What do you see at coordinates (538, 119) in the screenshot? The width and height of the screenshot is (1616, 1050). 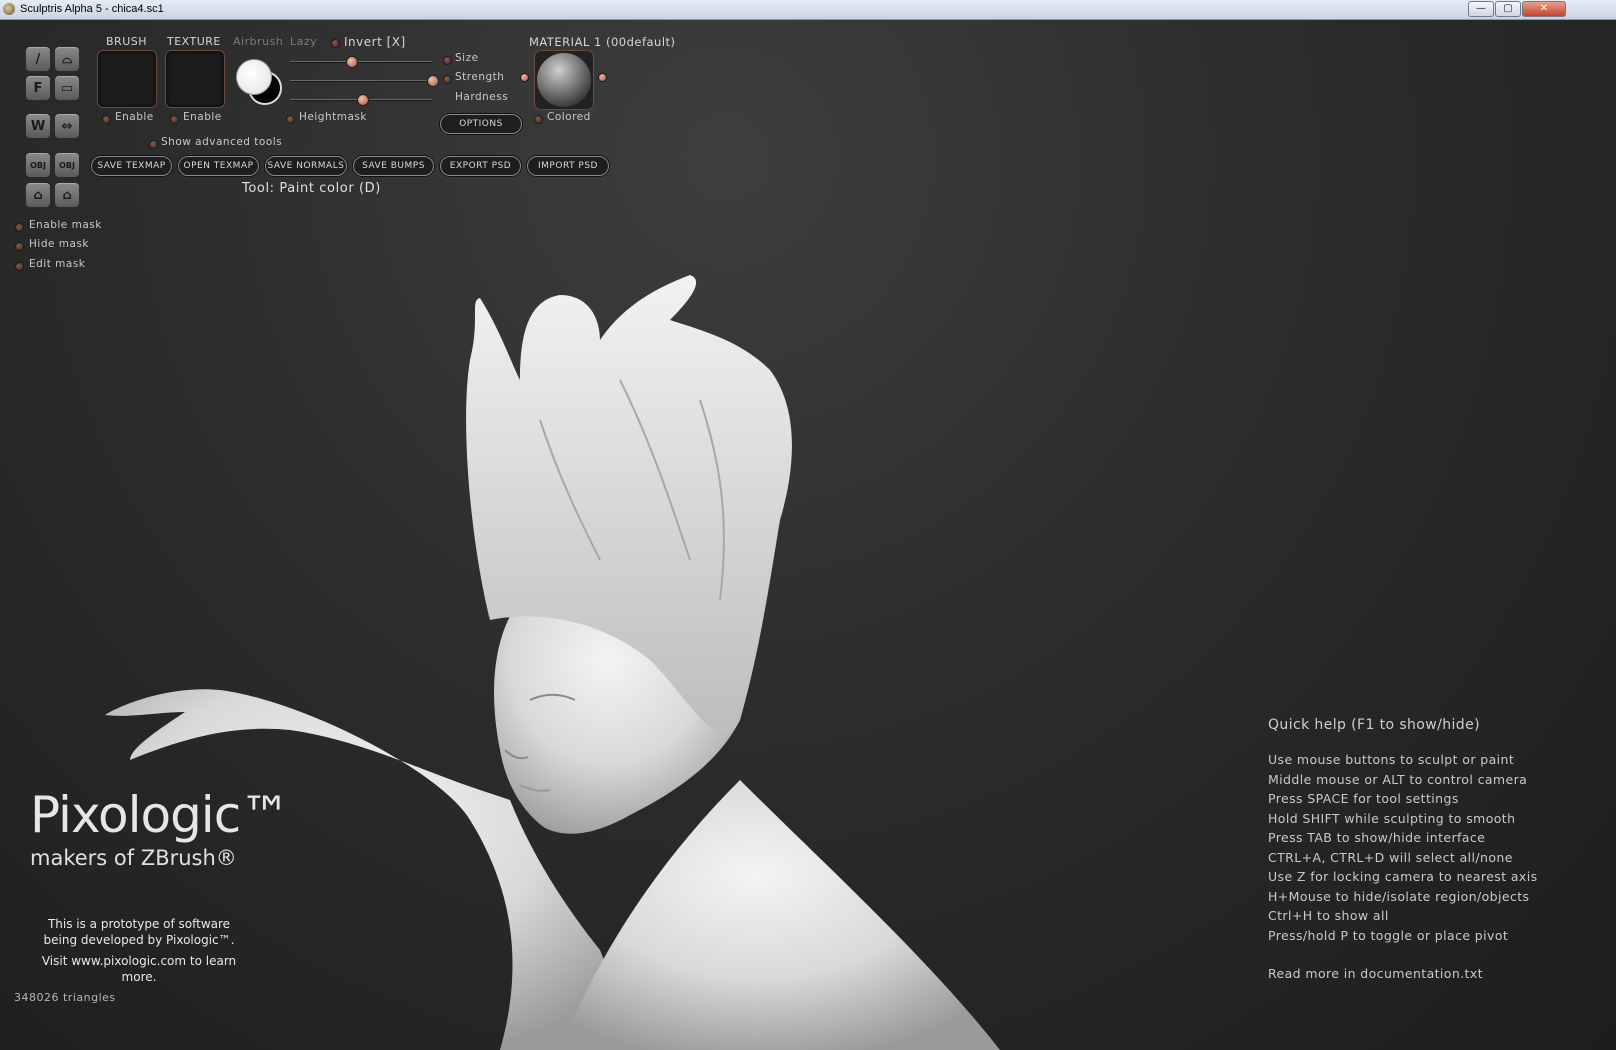 I see `colored-dot` at bounding box center [538, 119].